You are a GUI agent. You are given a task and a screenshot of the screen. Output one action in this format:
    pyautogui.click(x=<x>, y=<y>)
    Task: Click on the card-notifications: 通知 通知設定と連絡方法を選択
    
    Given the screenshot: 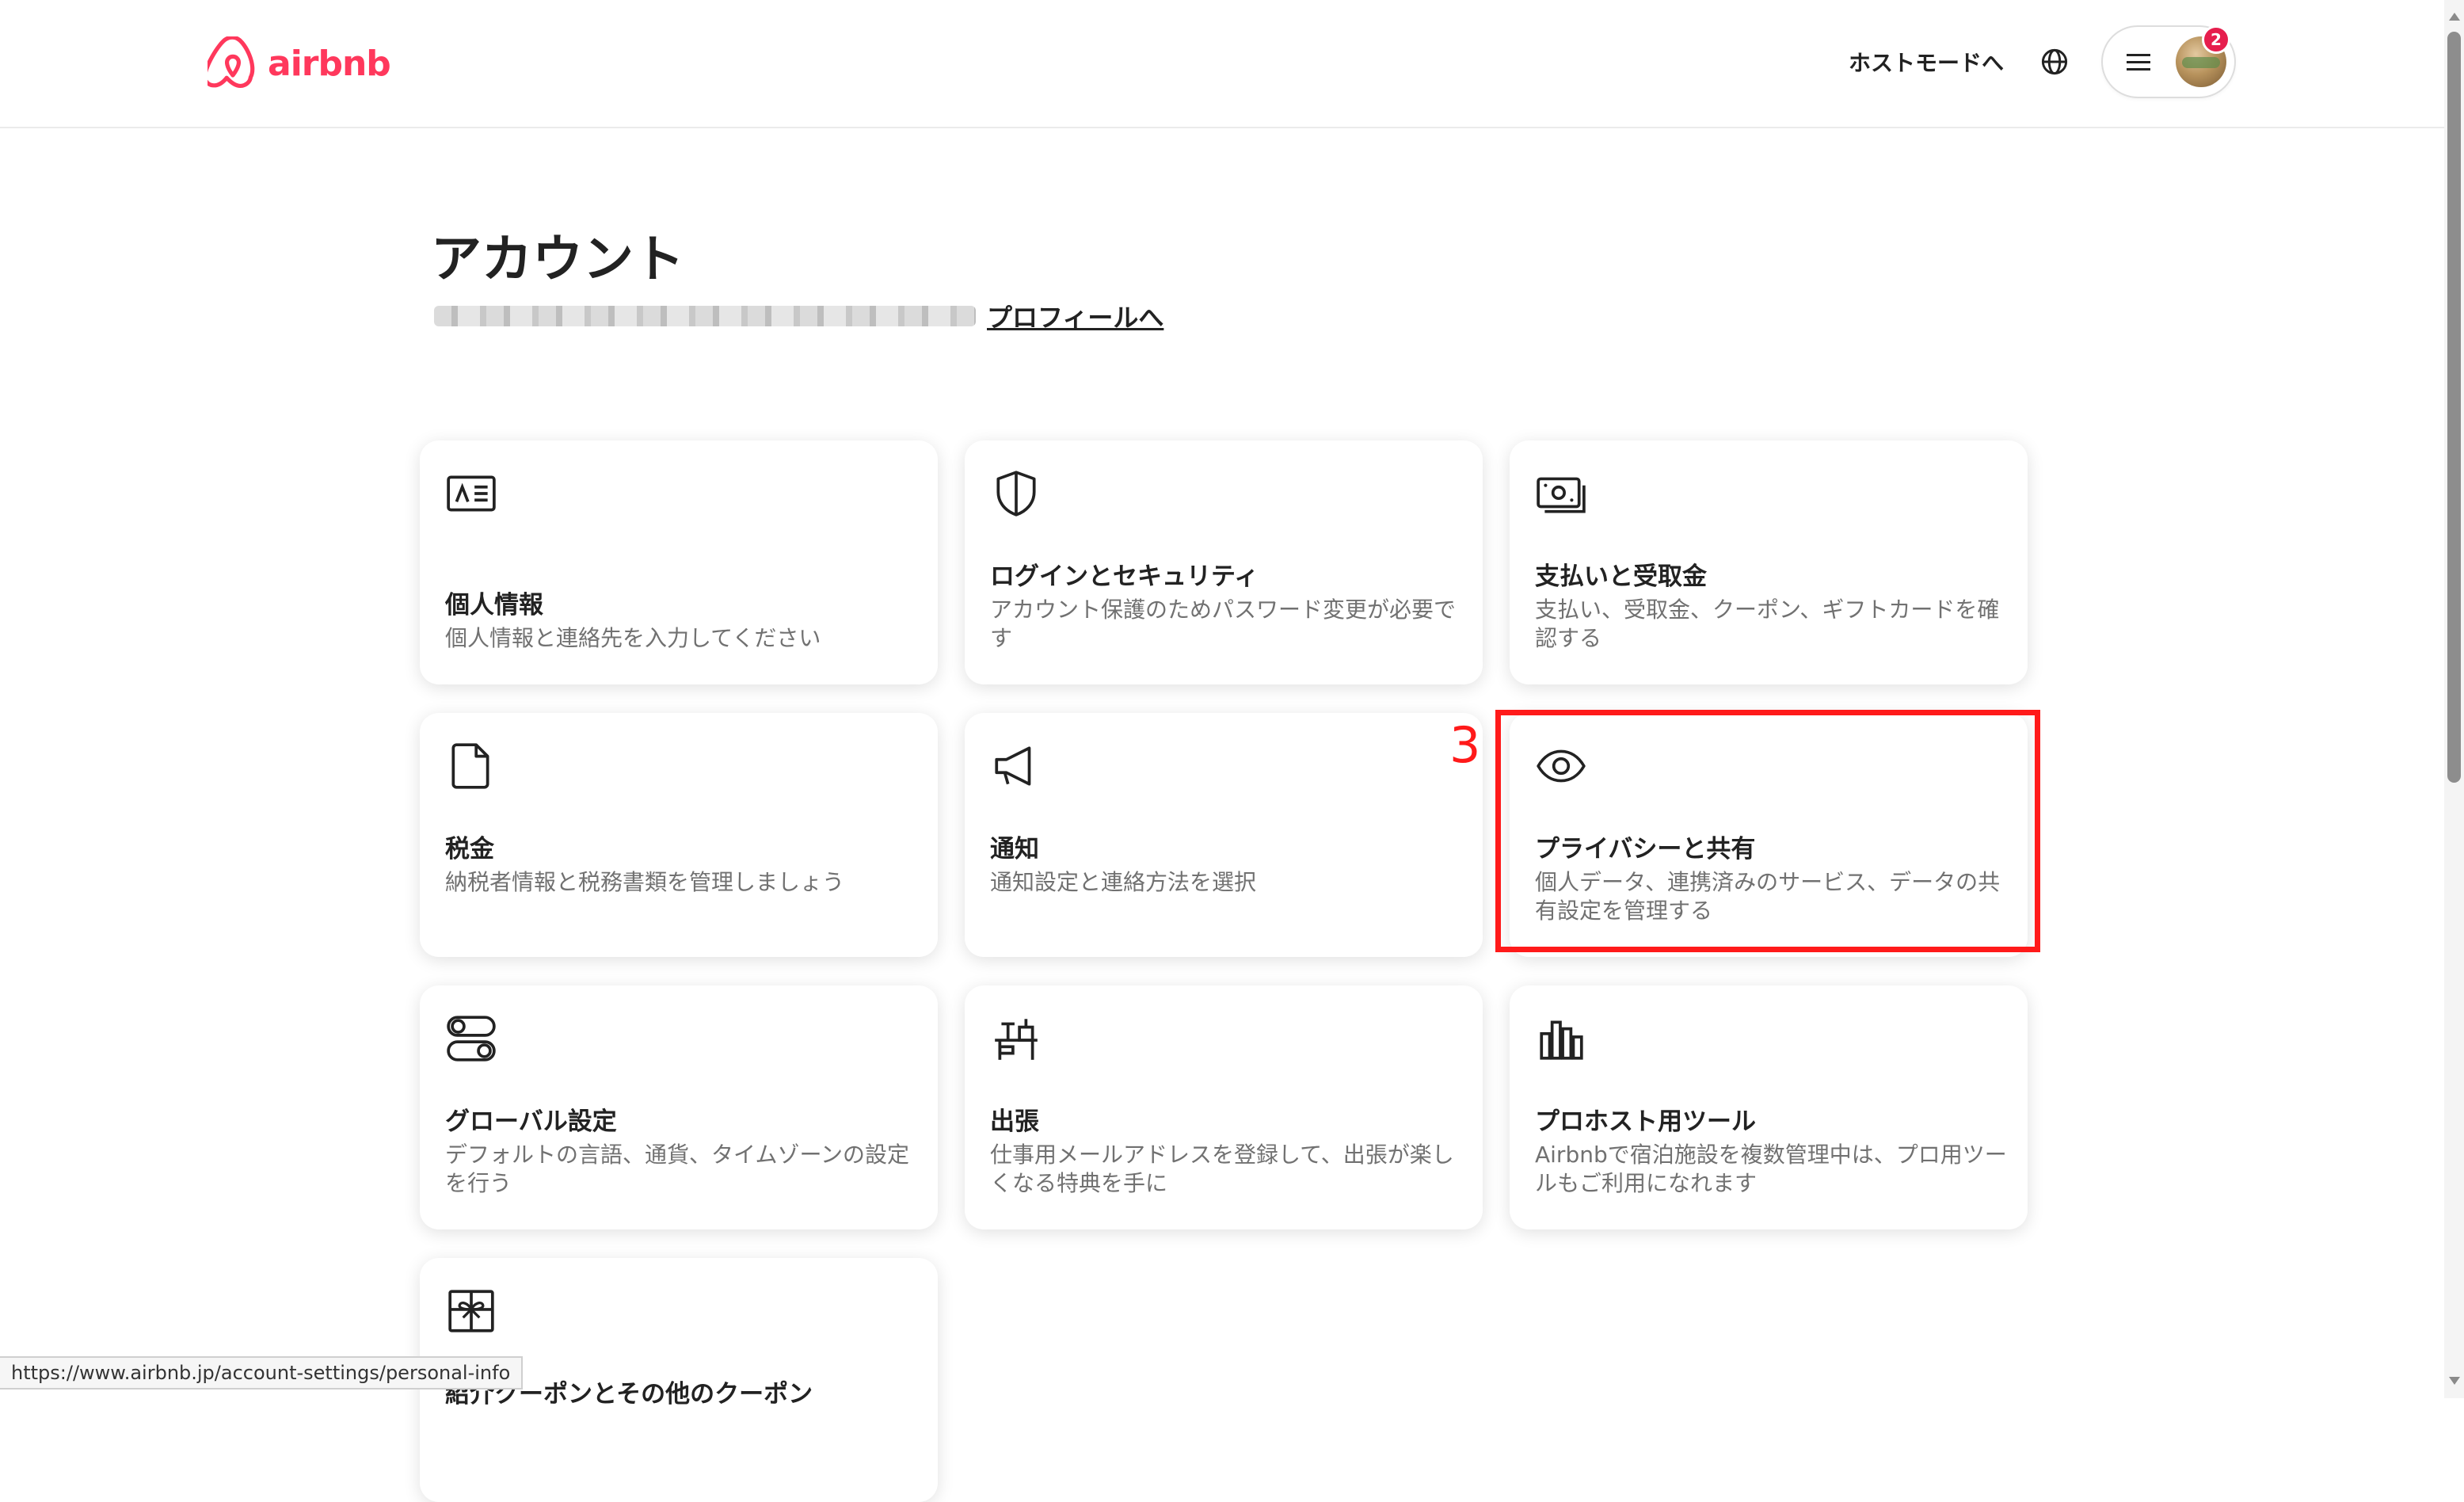 What is the action you would take?
    pyautogui.click(x=1224, y=835)
    